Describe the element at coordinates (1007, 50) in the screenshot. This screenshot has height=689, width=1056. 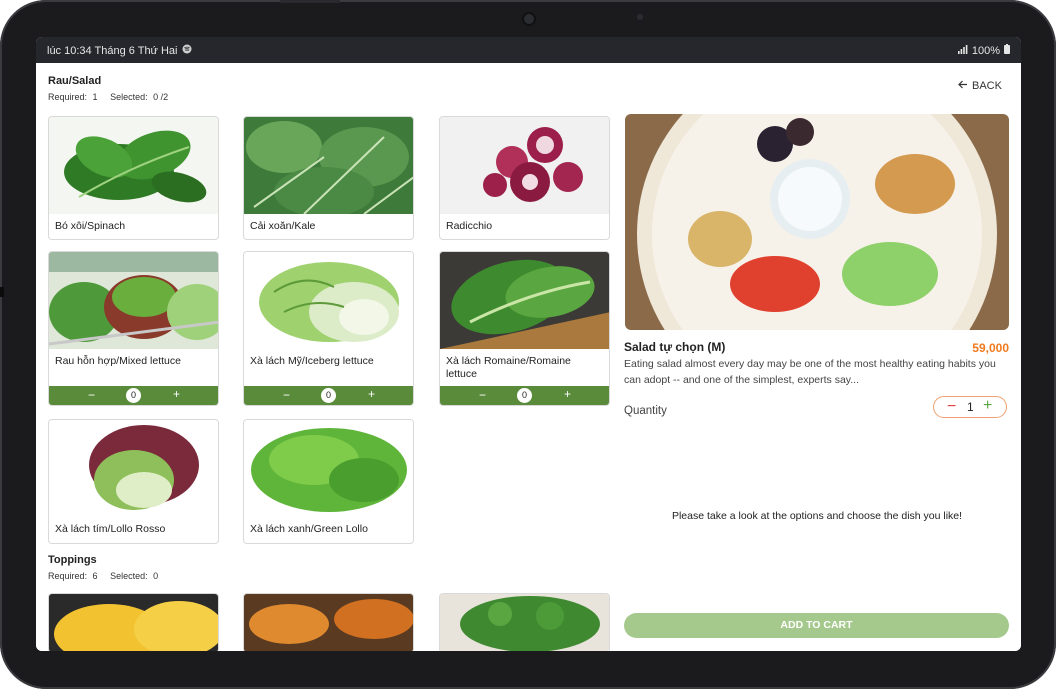
I see `battery-icon` at that location.